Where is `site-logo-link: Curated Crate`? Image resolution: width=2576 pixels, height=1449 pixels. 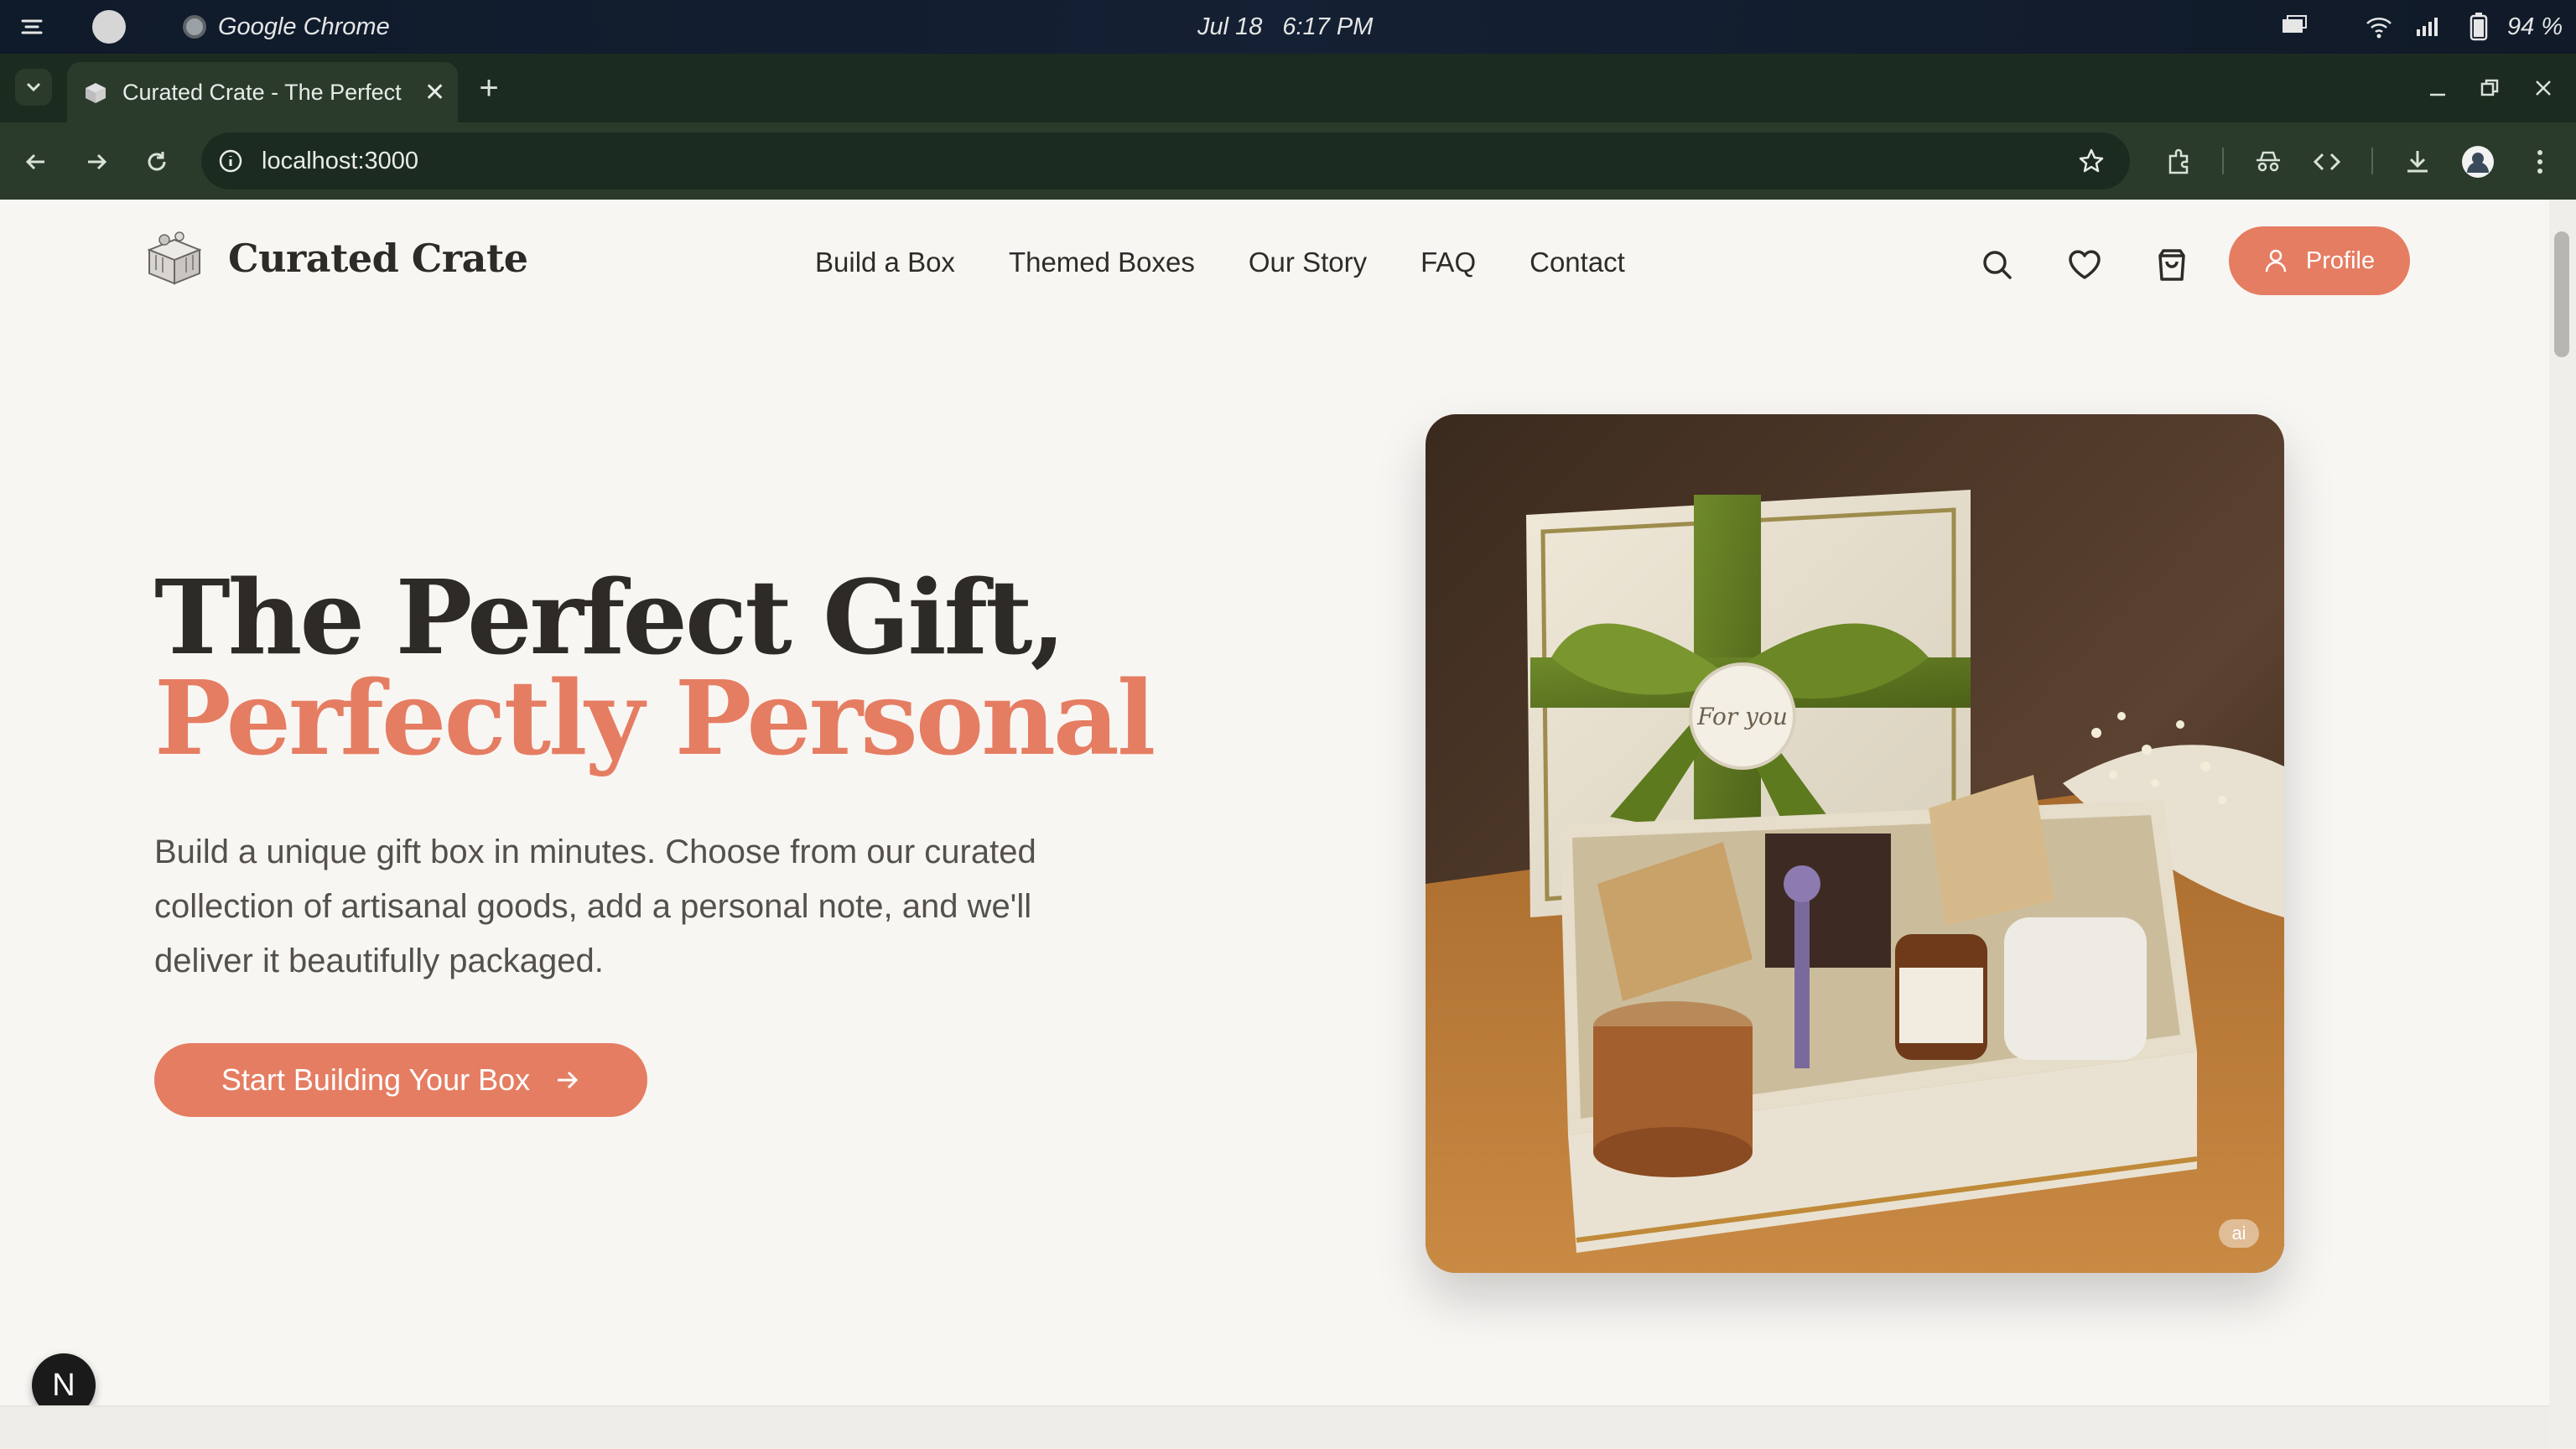 site-logo-link: Curated Crate is located at coordinates (336, 258).